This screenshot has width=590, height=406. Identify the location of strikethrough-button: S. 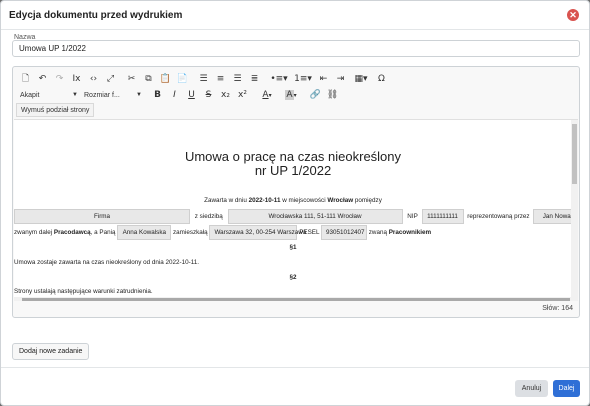
(208, 95).